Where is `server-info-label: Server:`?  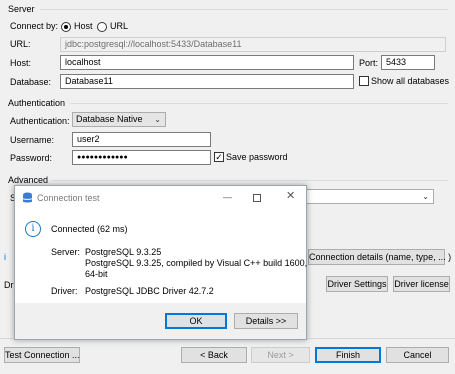 server-info-label: Server: is located at coordinates (66, 252).